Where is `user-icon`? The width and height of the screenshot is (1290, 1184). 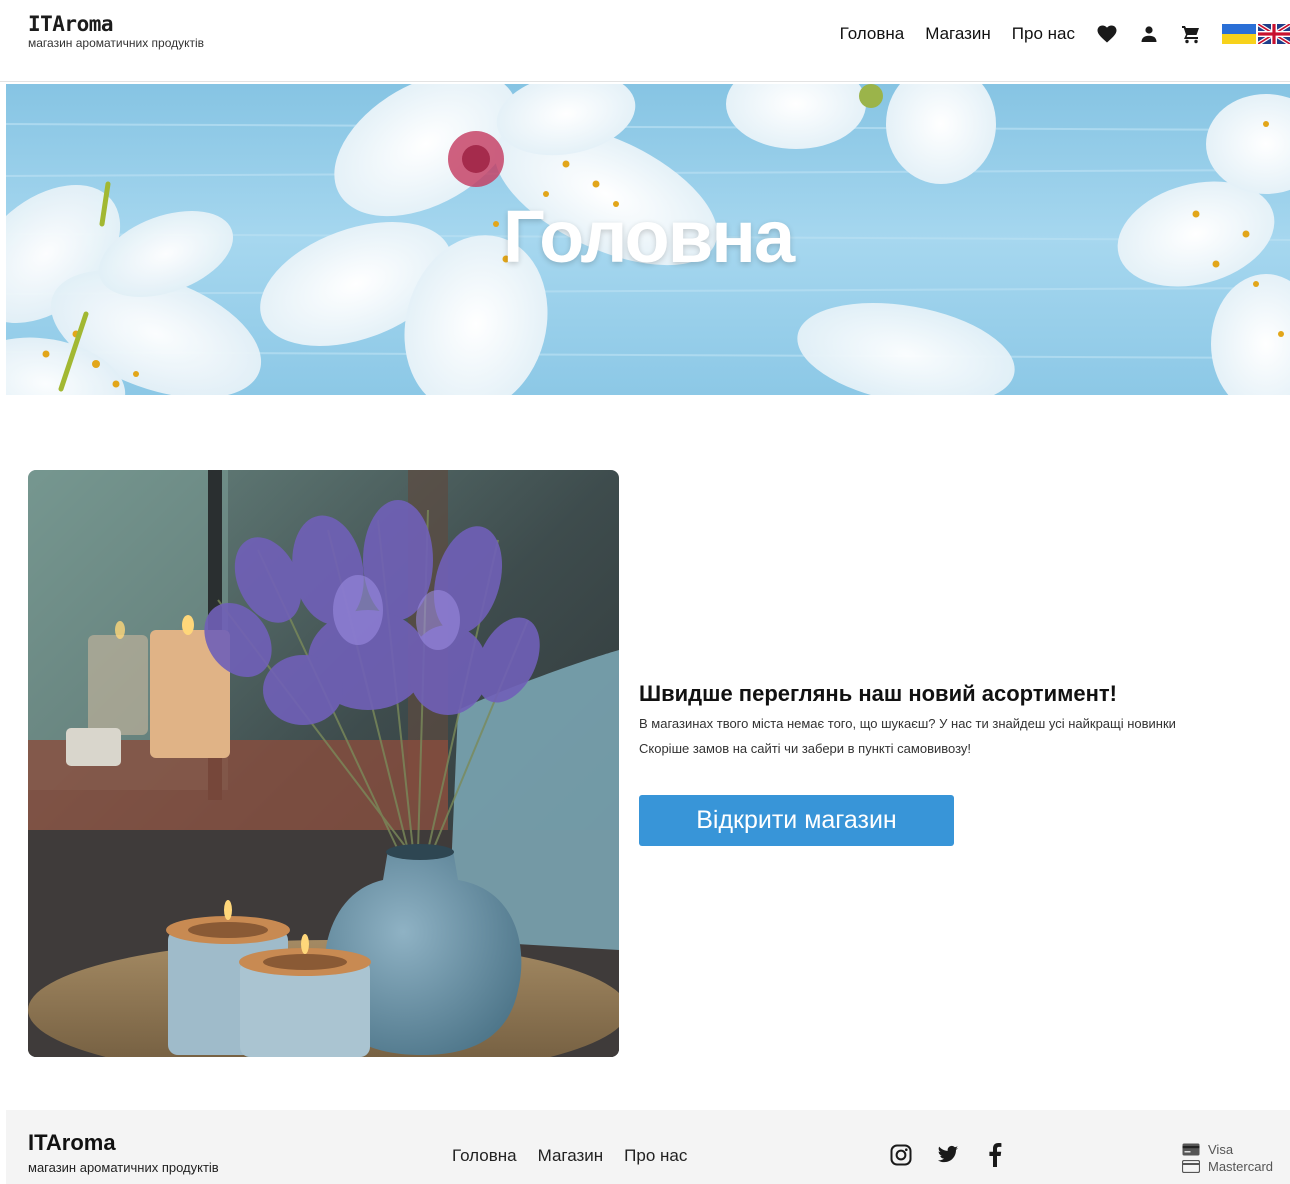 user-icon is located at coordinates (1149, 34).